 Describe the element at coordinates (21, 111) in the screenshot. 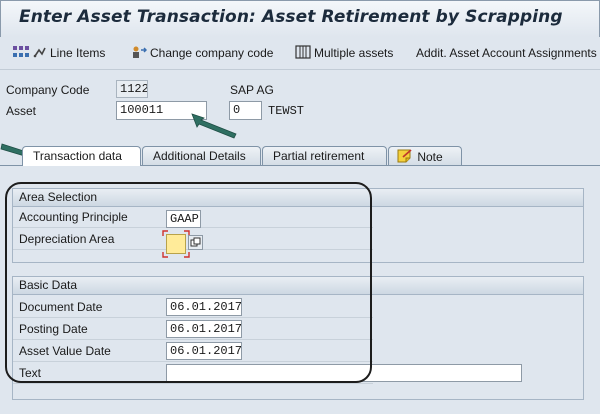

I see `asset-label: Asset` at that location.